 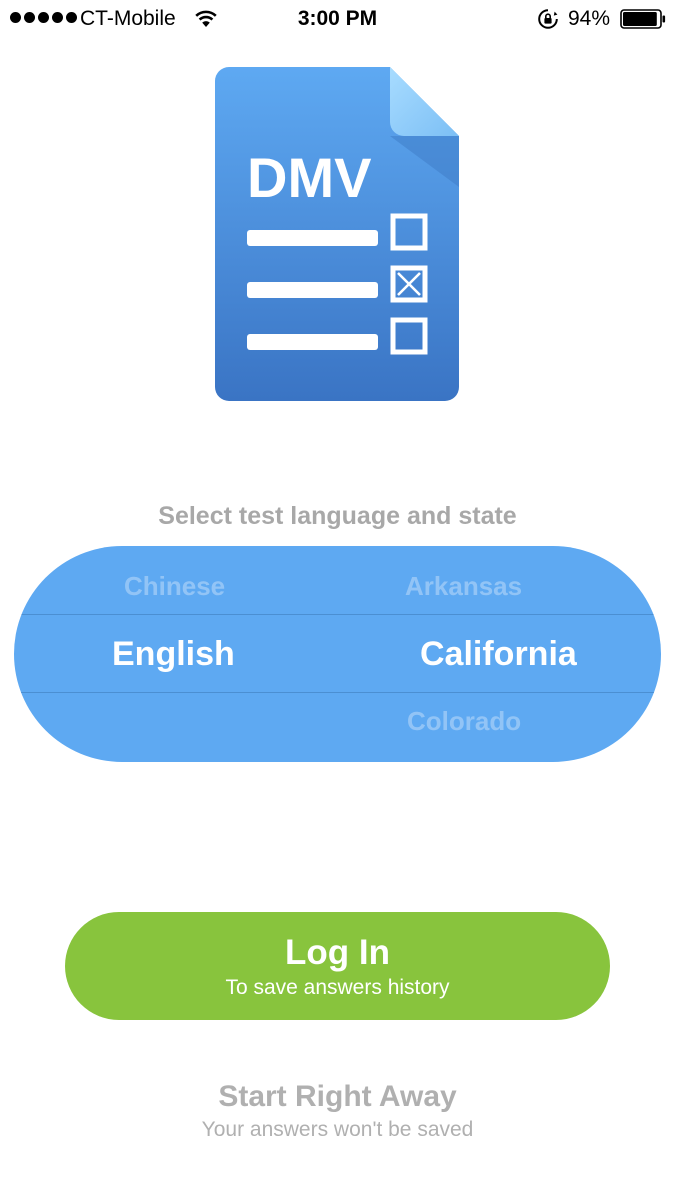 I want to click on orientation-lock-icon, so click(x=548, y=19).